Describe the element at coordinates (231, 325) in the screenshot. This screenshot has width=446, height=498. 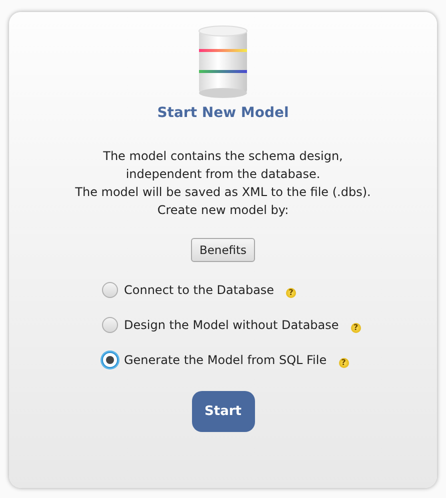
I see `option-label: Design the Model without Database` at that location.